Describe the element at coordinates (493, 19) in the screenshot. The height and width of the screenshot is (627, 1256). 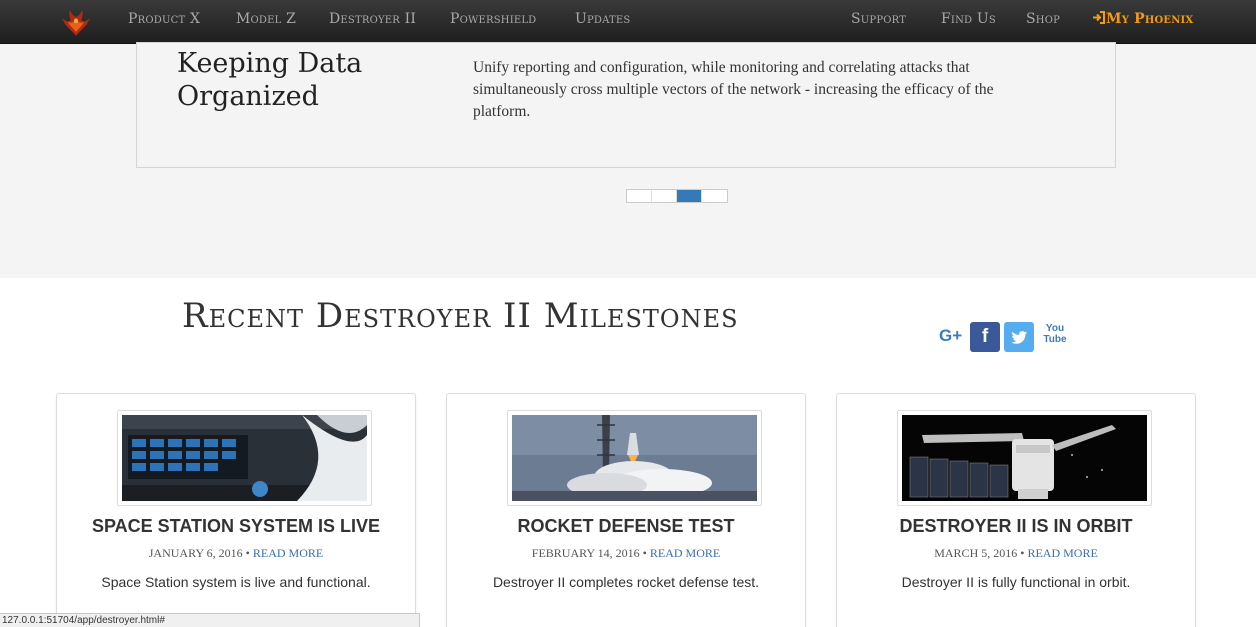
I see `nav-powershield: Powershield` at that location.